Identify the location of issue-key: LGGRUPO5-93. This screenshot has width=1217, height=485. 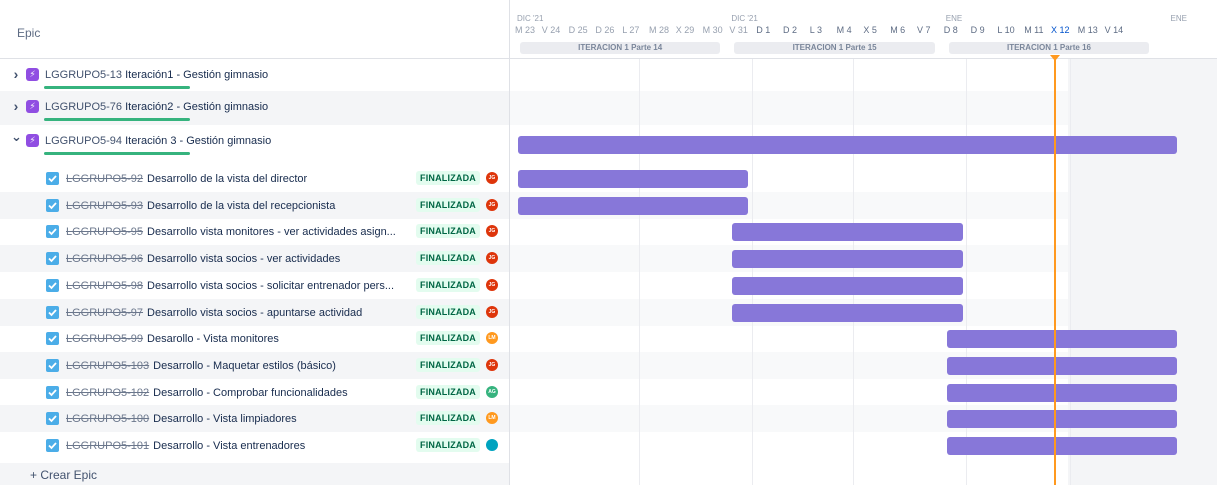
(104, 206).